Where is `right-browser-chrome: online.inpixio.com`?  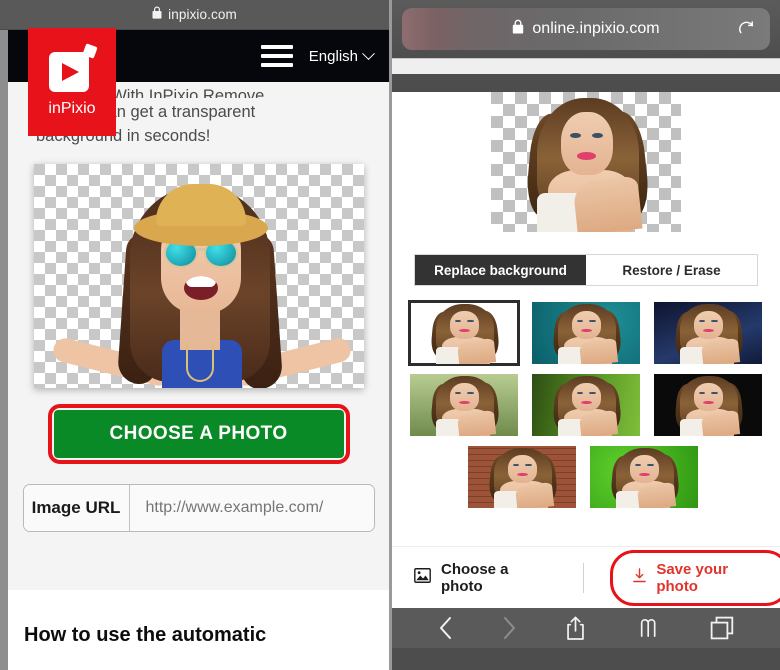 right-browser-chrome: online.inpixio.com is located at coordinates (586, 29).